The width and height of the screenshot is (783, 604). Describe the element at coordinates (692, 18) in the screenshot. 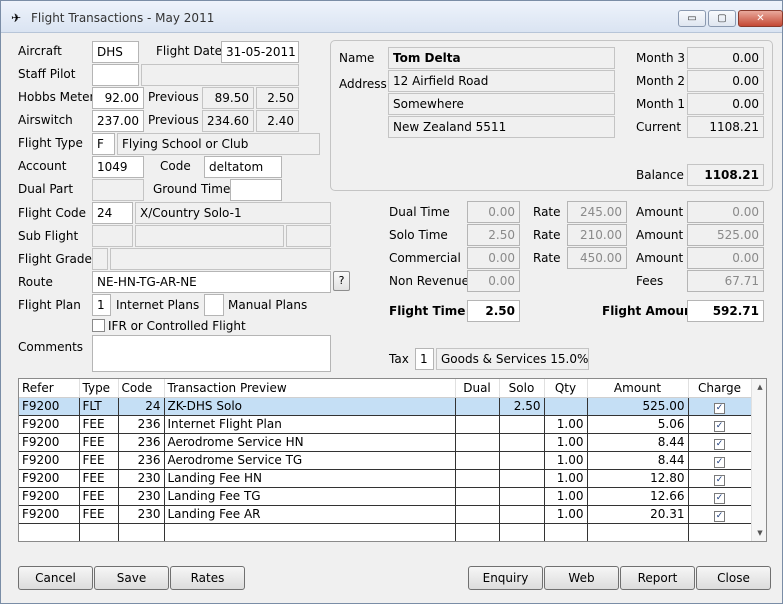

I see `minimize-button: ▭` at that location.